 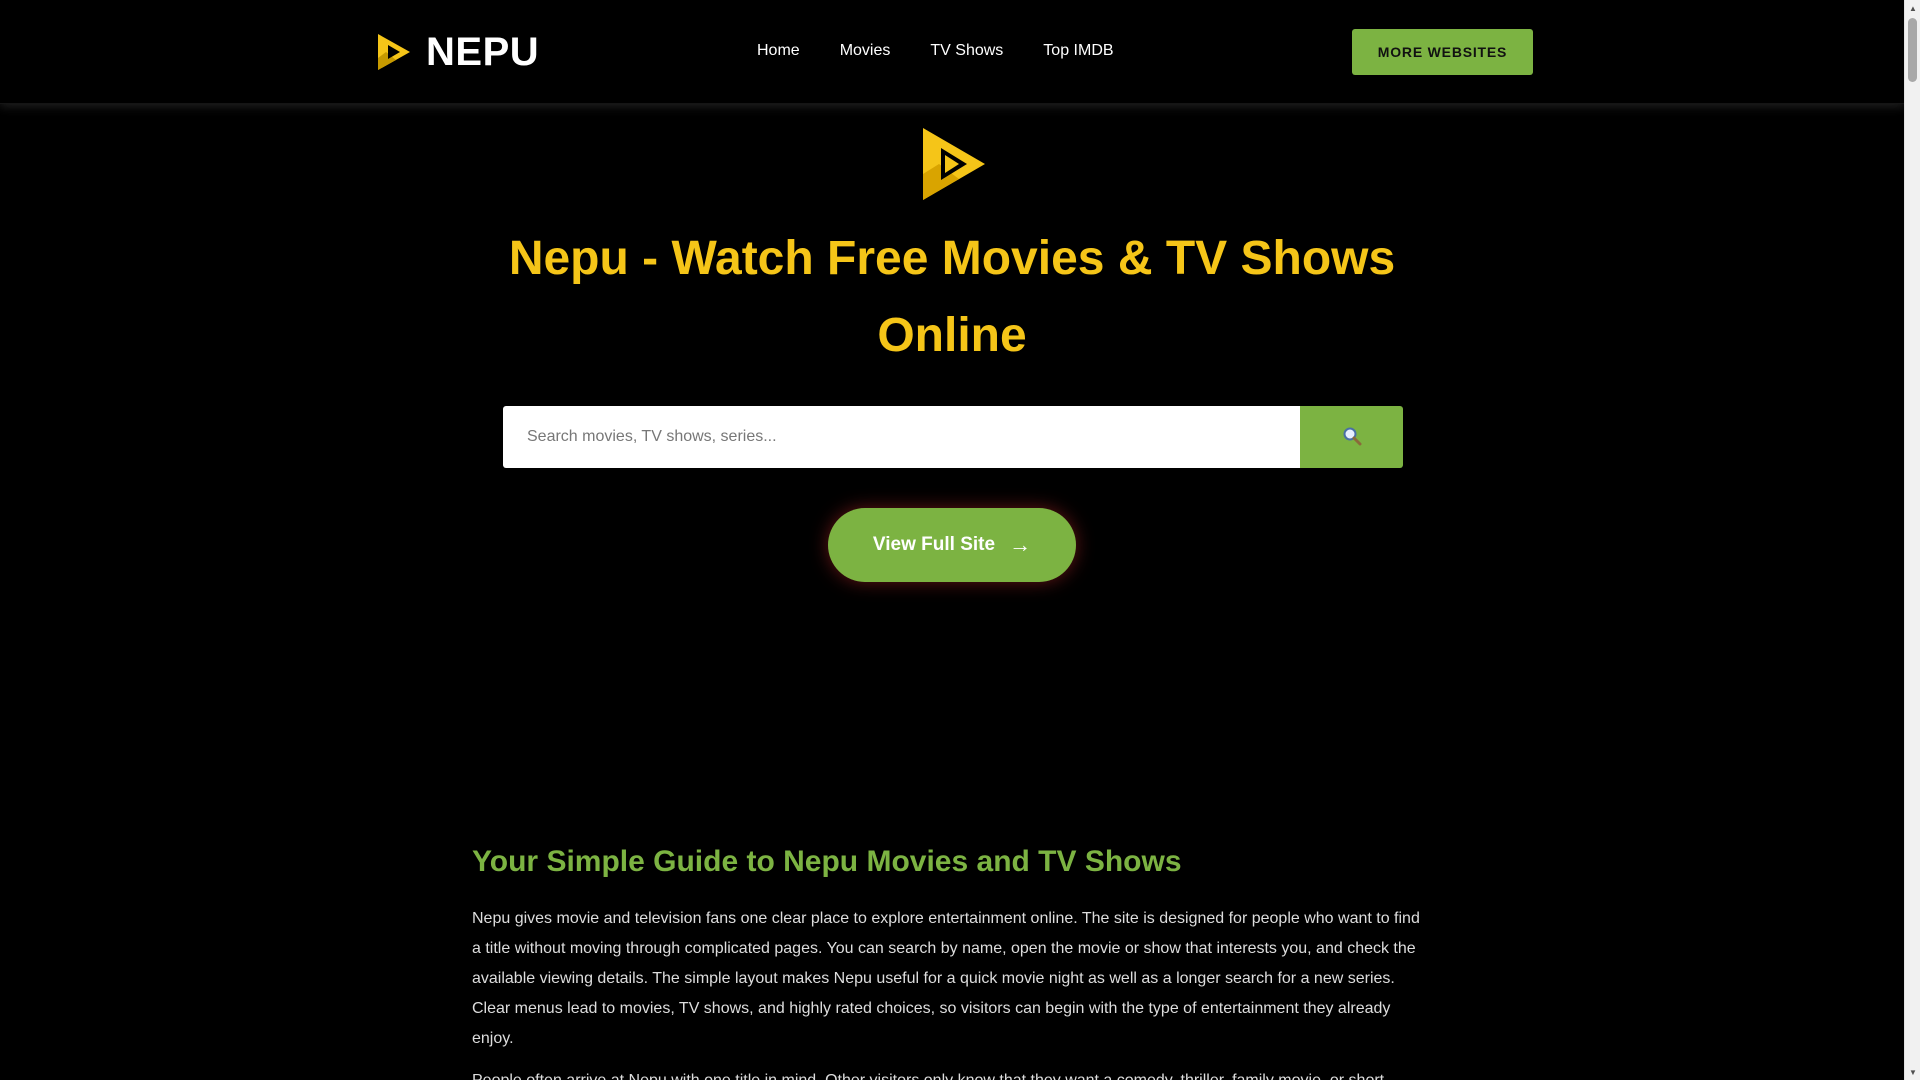 I want to click on search-button, so click(x=1351, y=437).